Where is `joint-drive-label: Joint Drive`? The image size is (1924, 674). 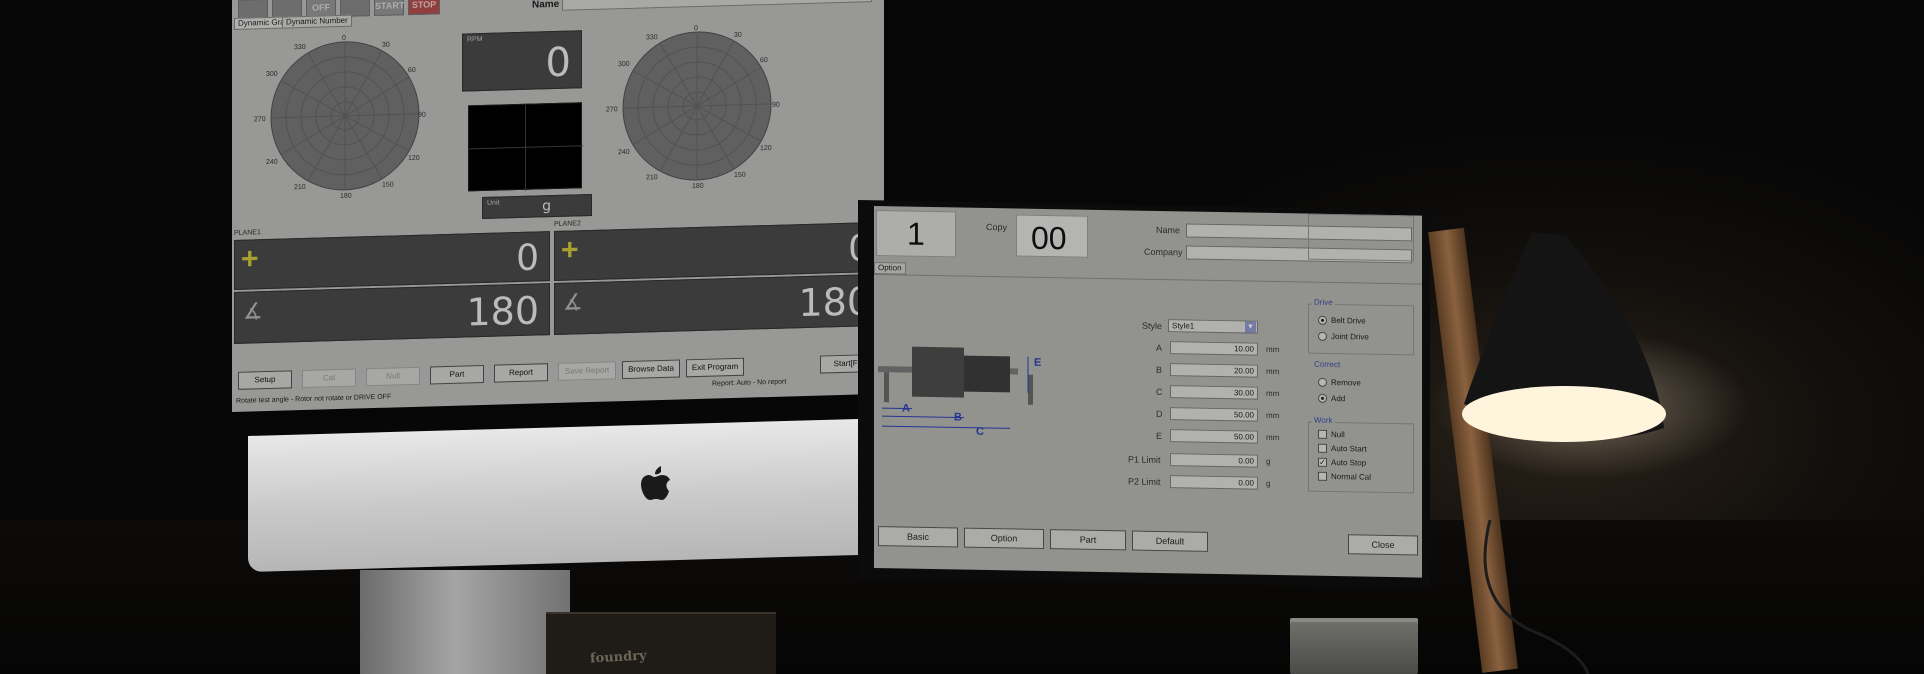
joint-drive-label: Joint Drive is located at coordinates (1350, 336).